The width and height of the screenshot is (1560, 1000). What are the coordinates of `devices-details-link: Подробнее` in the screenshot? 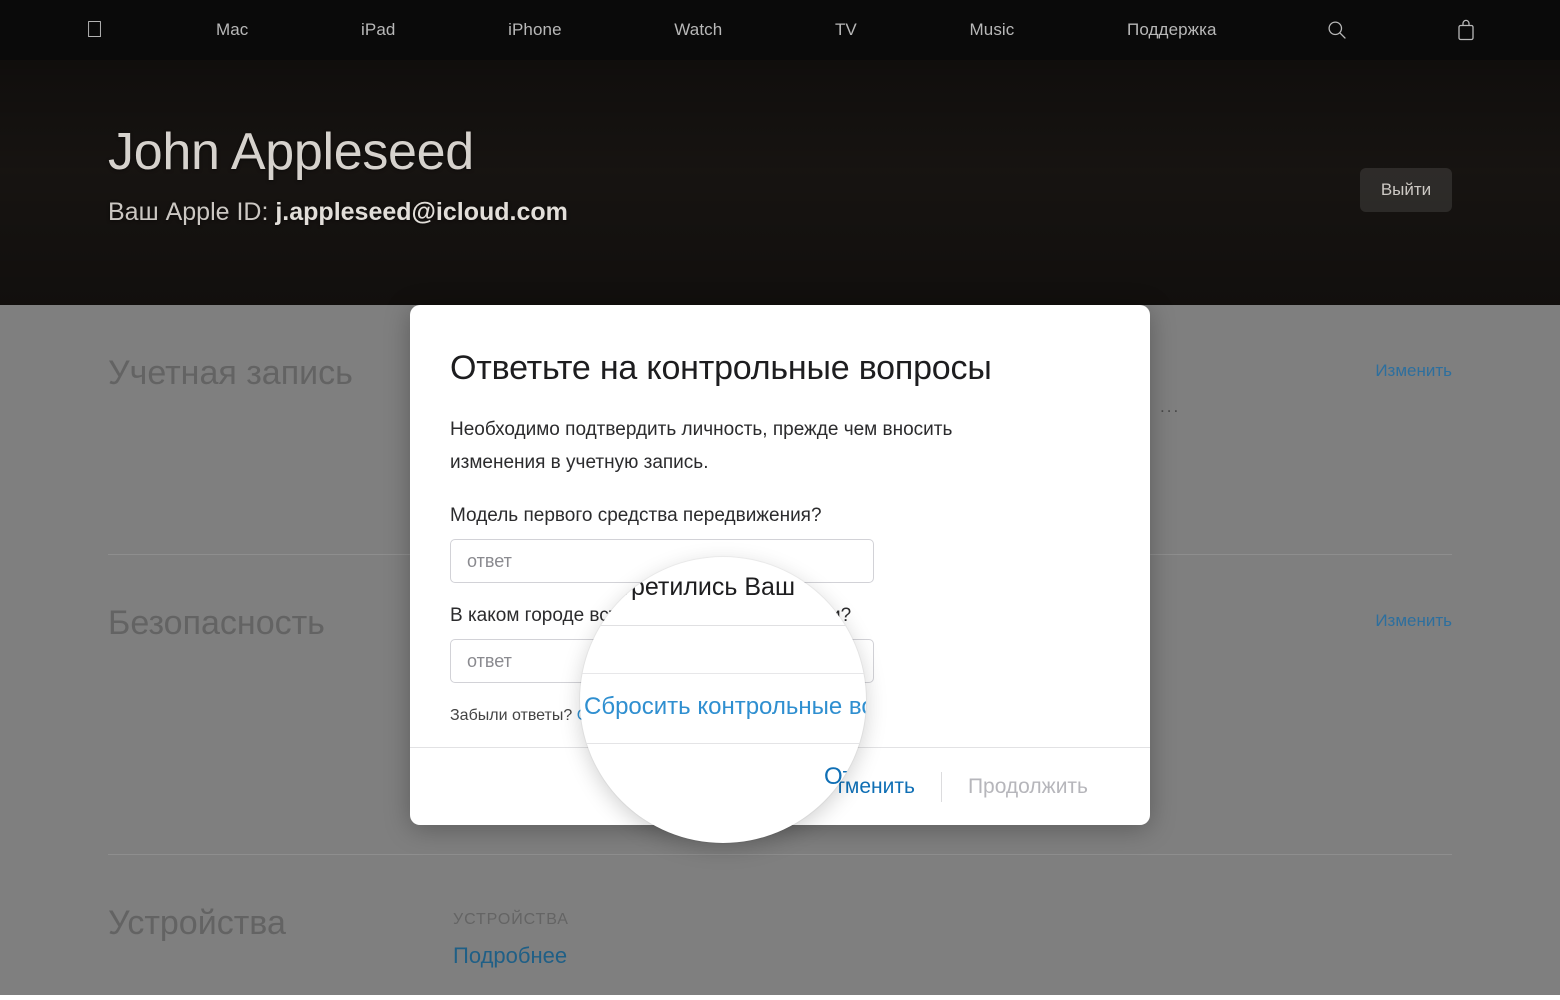 It's located at (952, 956).